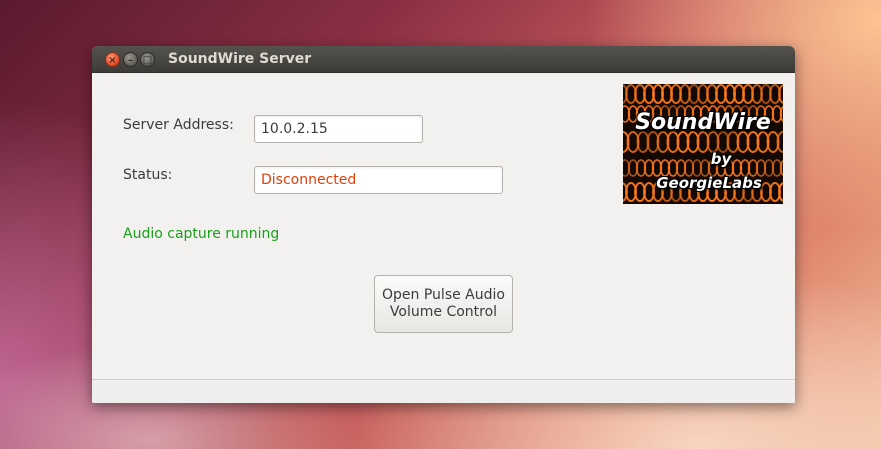 This screenshot has width=881, height=449. Describe the element at coordinates (443, 312) in the screenshot. I see `pulse-button-label-line2: Volume Control` at that location.